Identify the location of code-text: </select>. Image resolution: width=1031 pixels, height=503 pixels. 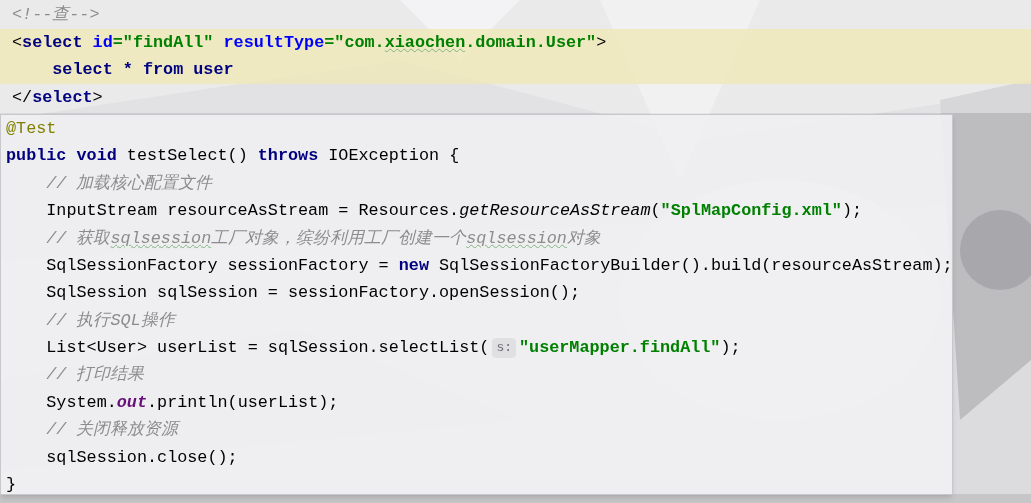
(57, 97).